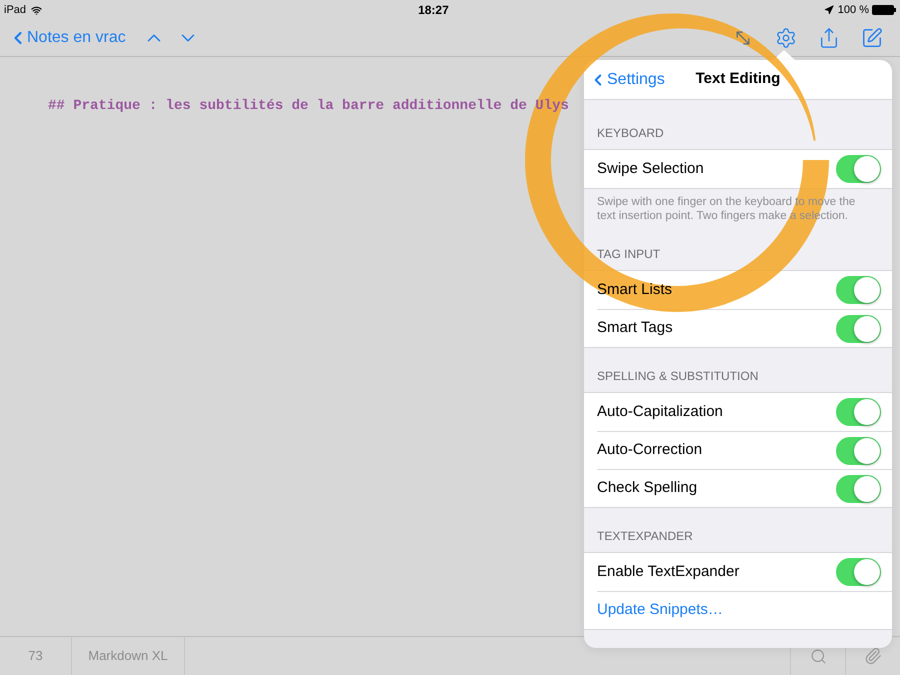 This screenshot has height=675, width=900. What do you see at coordinates (829, 38) in the screenshot?
I see `share-icon` at bounding box center [829, 38].